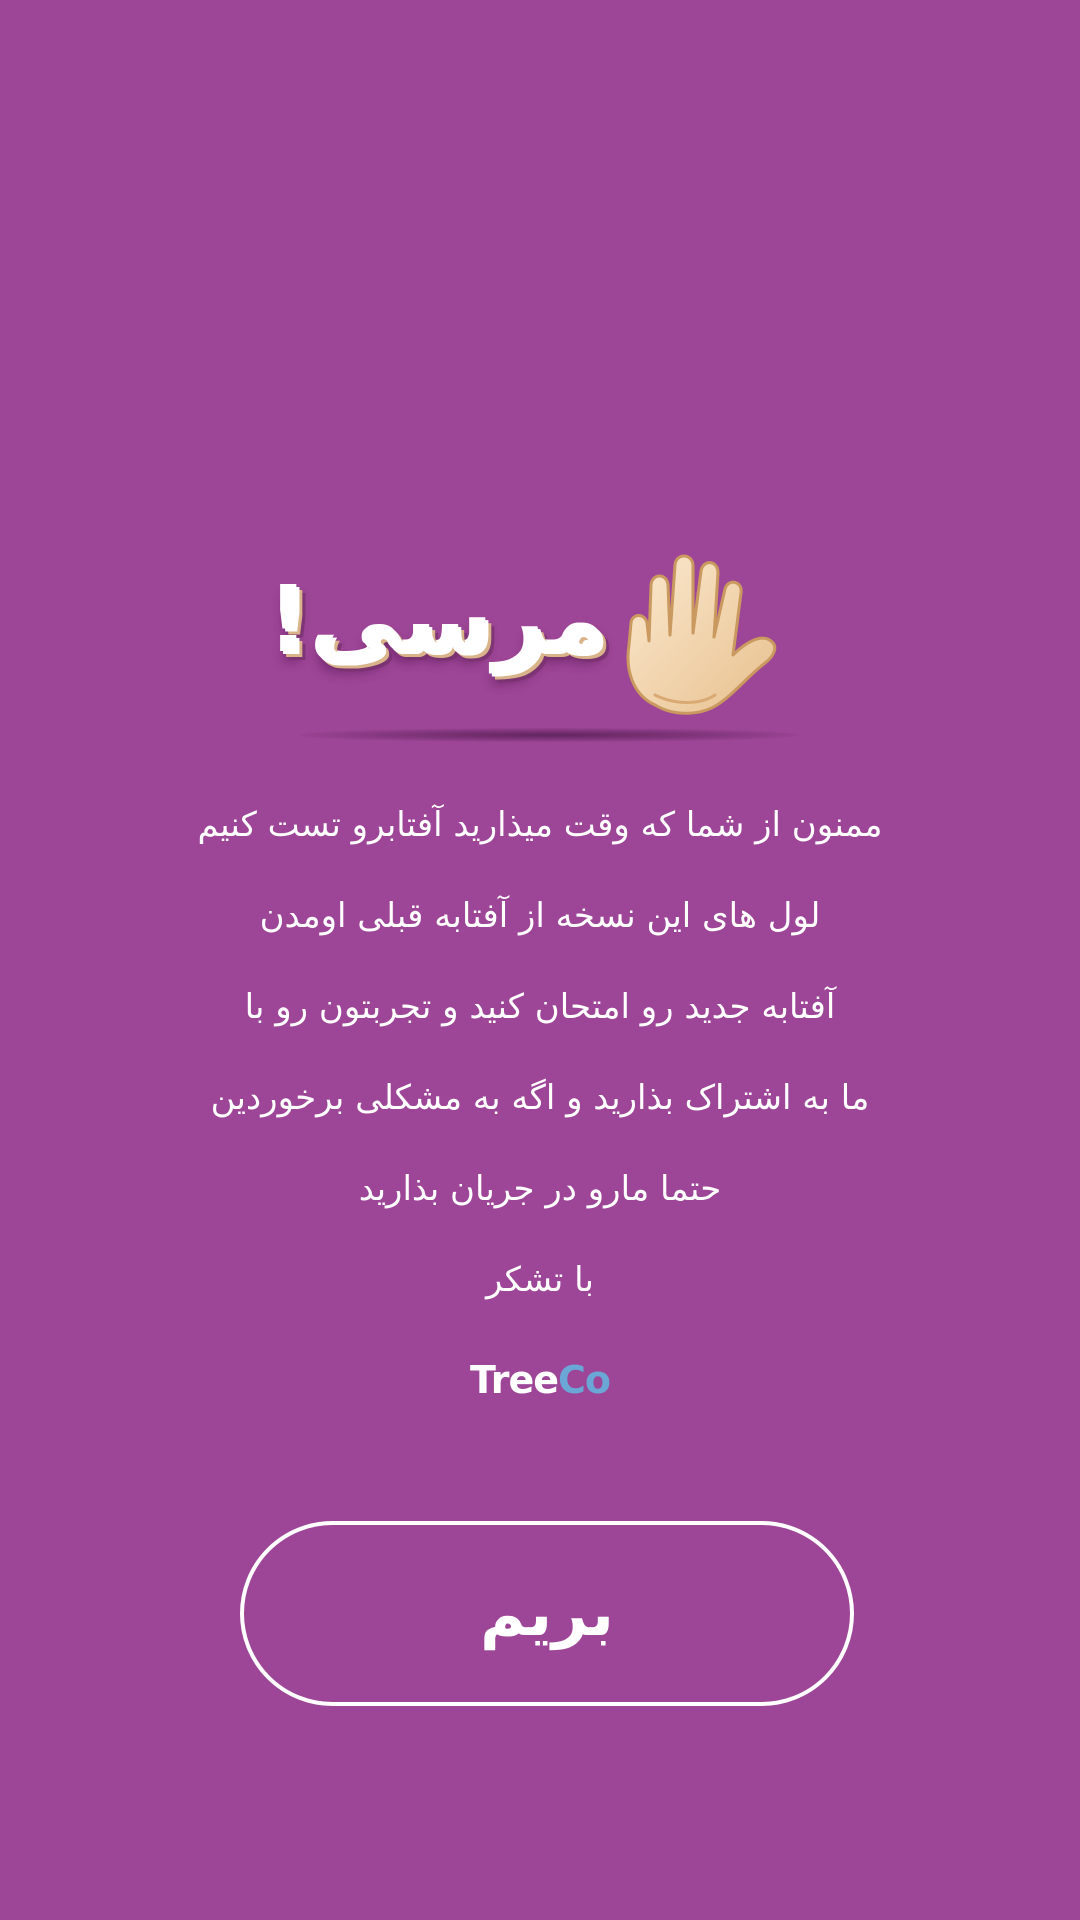  I want to click on title-banner: مرسی!, so click(525, 632).